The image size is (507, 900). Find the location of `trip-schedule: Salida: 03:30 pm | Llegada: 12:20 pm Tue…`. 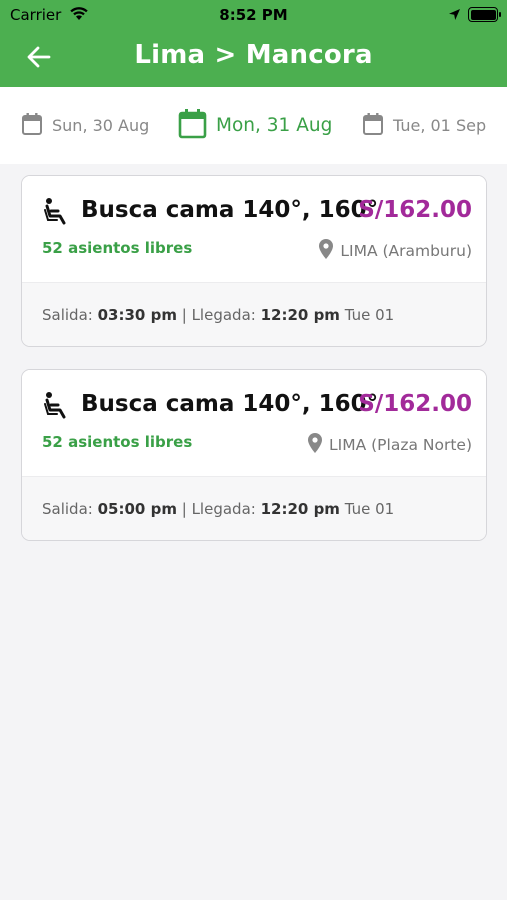

trip-schedule: Salida: 03:30 pm | Llegada: 12:20 pm Tue… is located at coordinates (254, 314).